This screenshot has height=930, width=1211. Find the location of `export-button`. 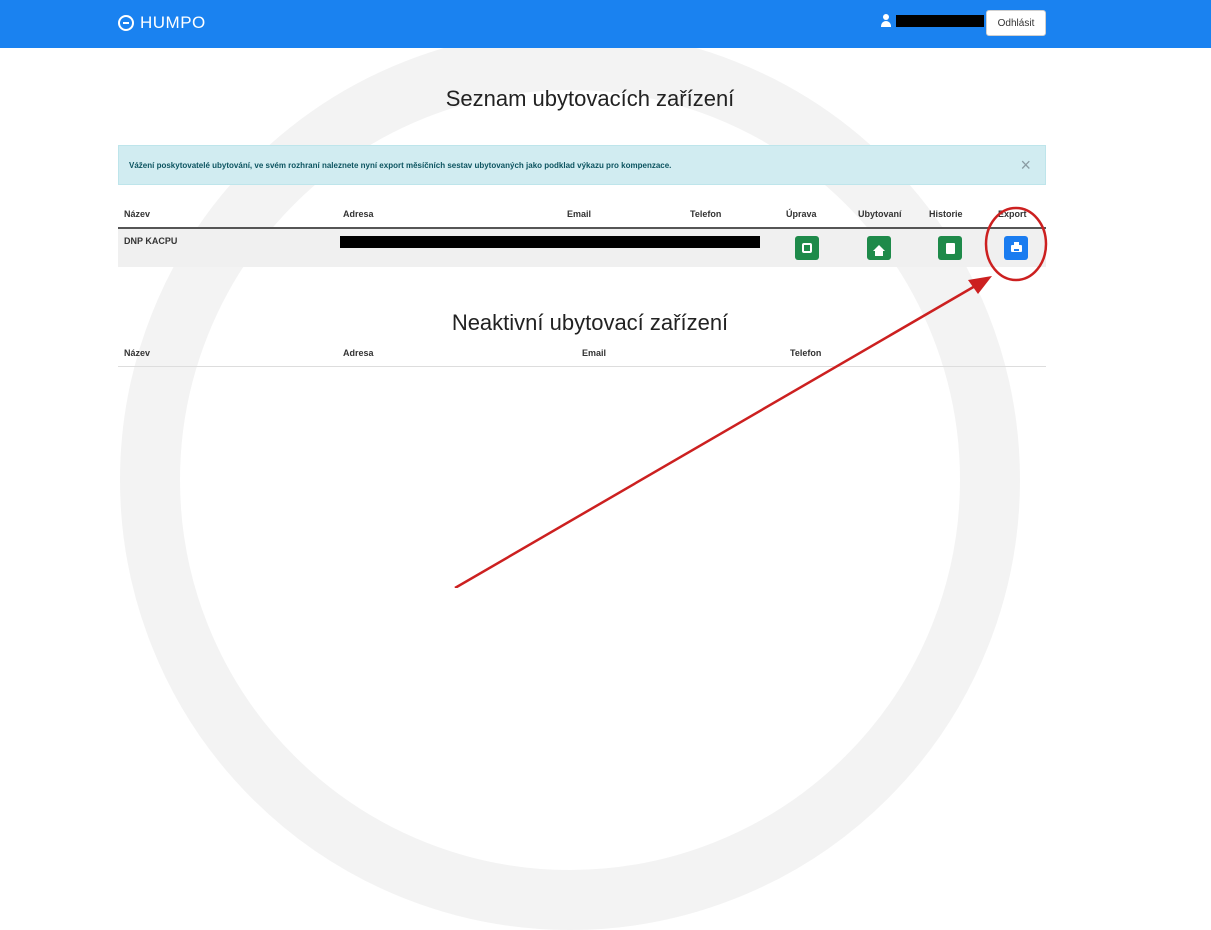

export-button is located at coordinates (1016, 248).